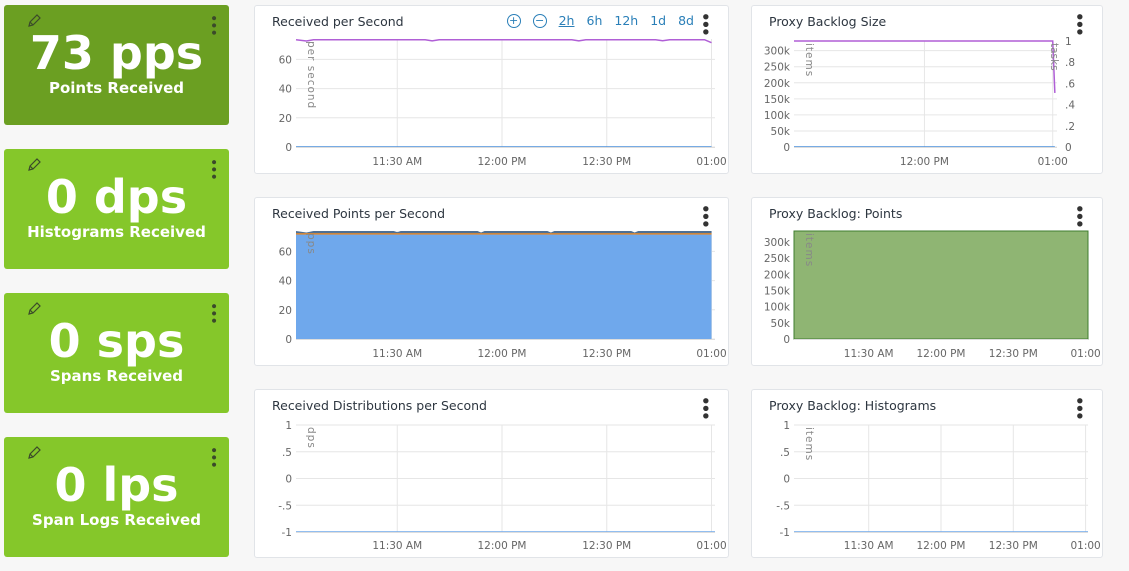 This screenshot has height=571, width=1129. What do you see at coordinates (116, 53) in the screenshot?
I see `stat-value: 73 pps` at bounding box center [116, 53].